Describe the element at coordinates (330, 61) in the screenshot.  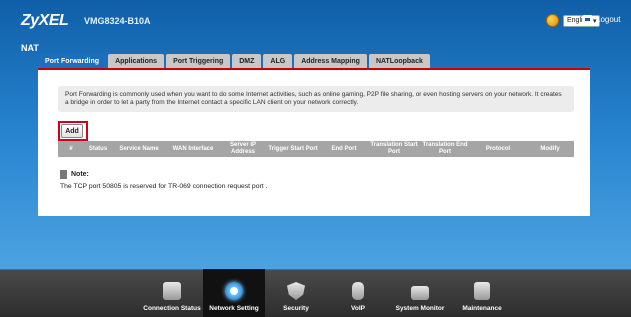
I see `tab-address-mapping: Address Mapping` at that location.